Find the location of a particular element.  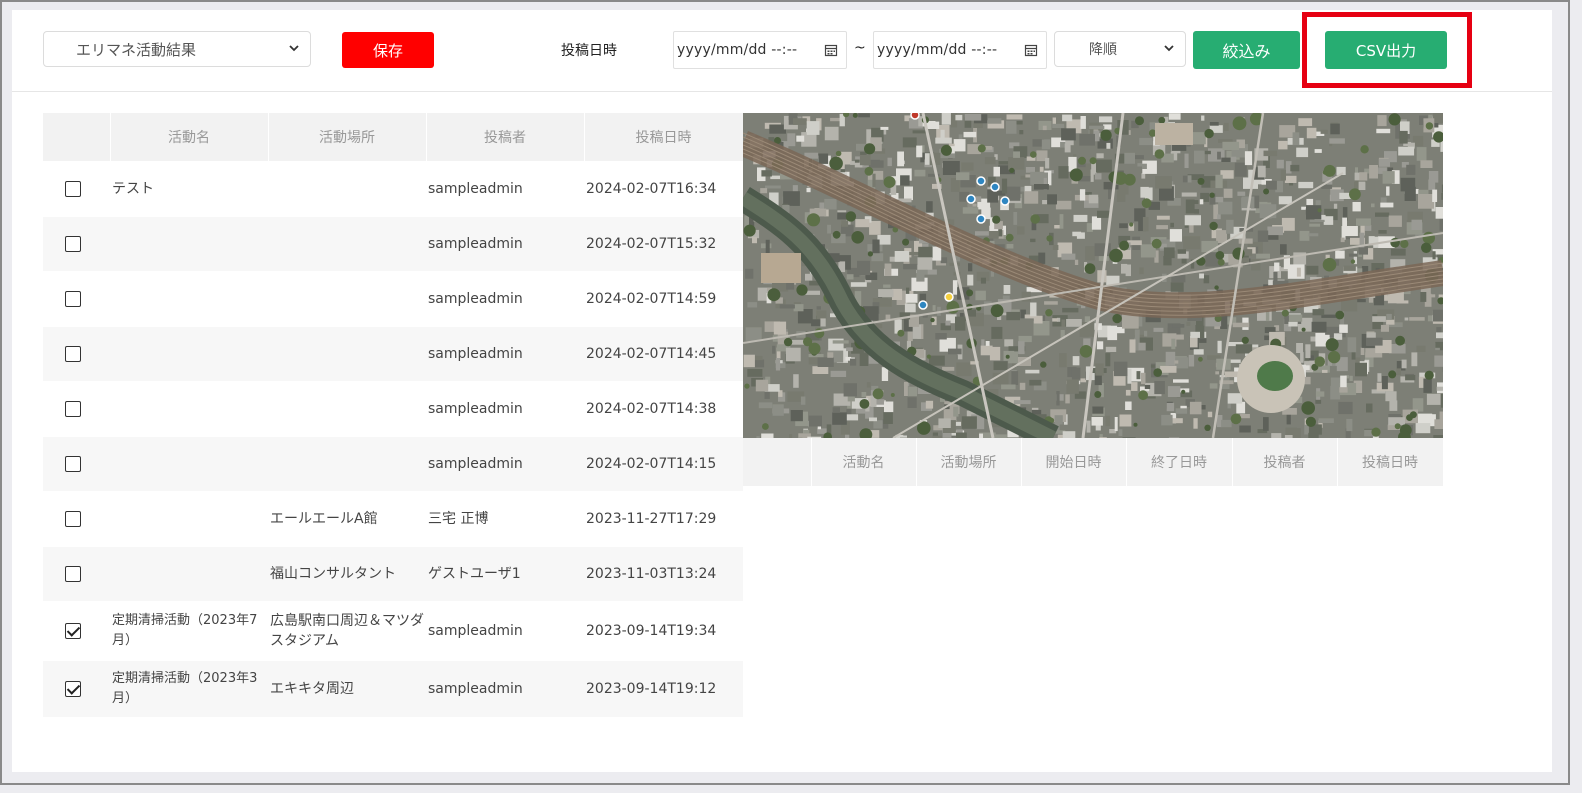

cell-activity-place: 福山コンサルタント is located at coordinates (347, 574).